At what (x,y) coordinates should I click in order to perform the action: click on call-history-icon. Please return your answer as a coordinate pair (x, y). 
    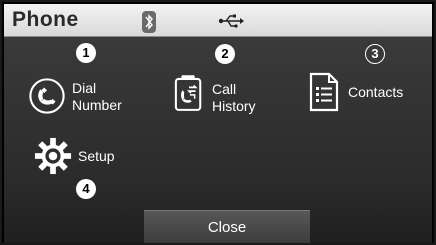
    Looking at the image, I should click on (188, 93).